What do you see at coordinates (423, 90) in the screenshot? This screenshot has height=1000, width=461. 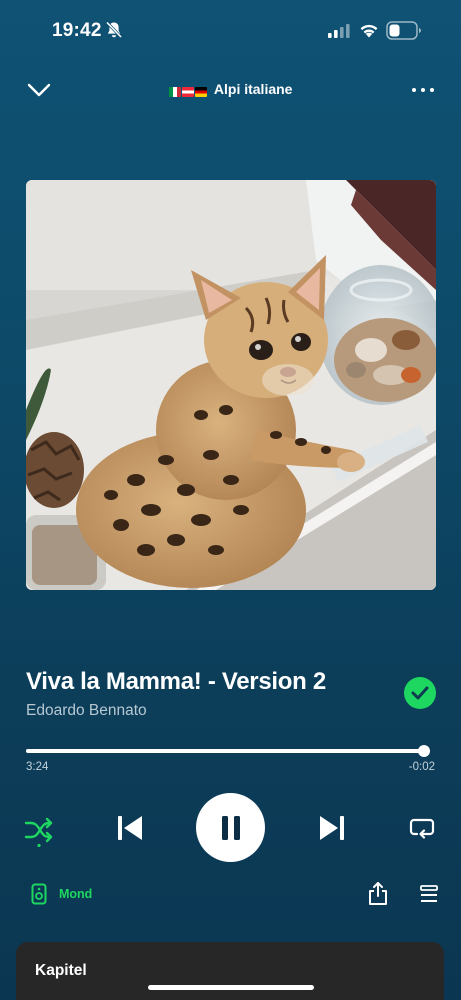 I see `more-options-icon` at bounding box center [423, 90].